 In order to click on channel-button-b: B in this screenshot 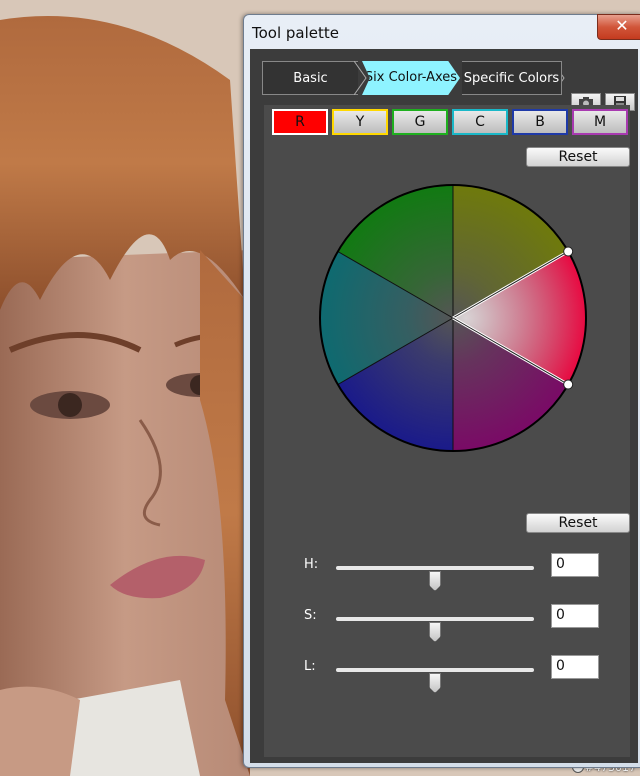, I will do `click(540, 122)`.